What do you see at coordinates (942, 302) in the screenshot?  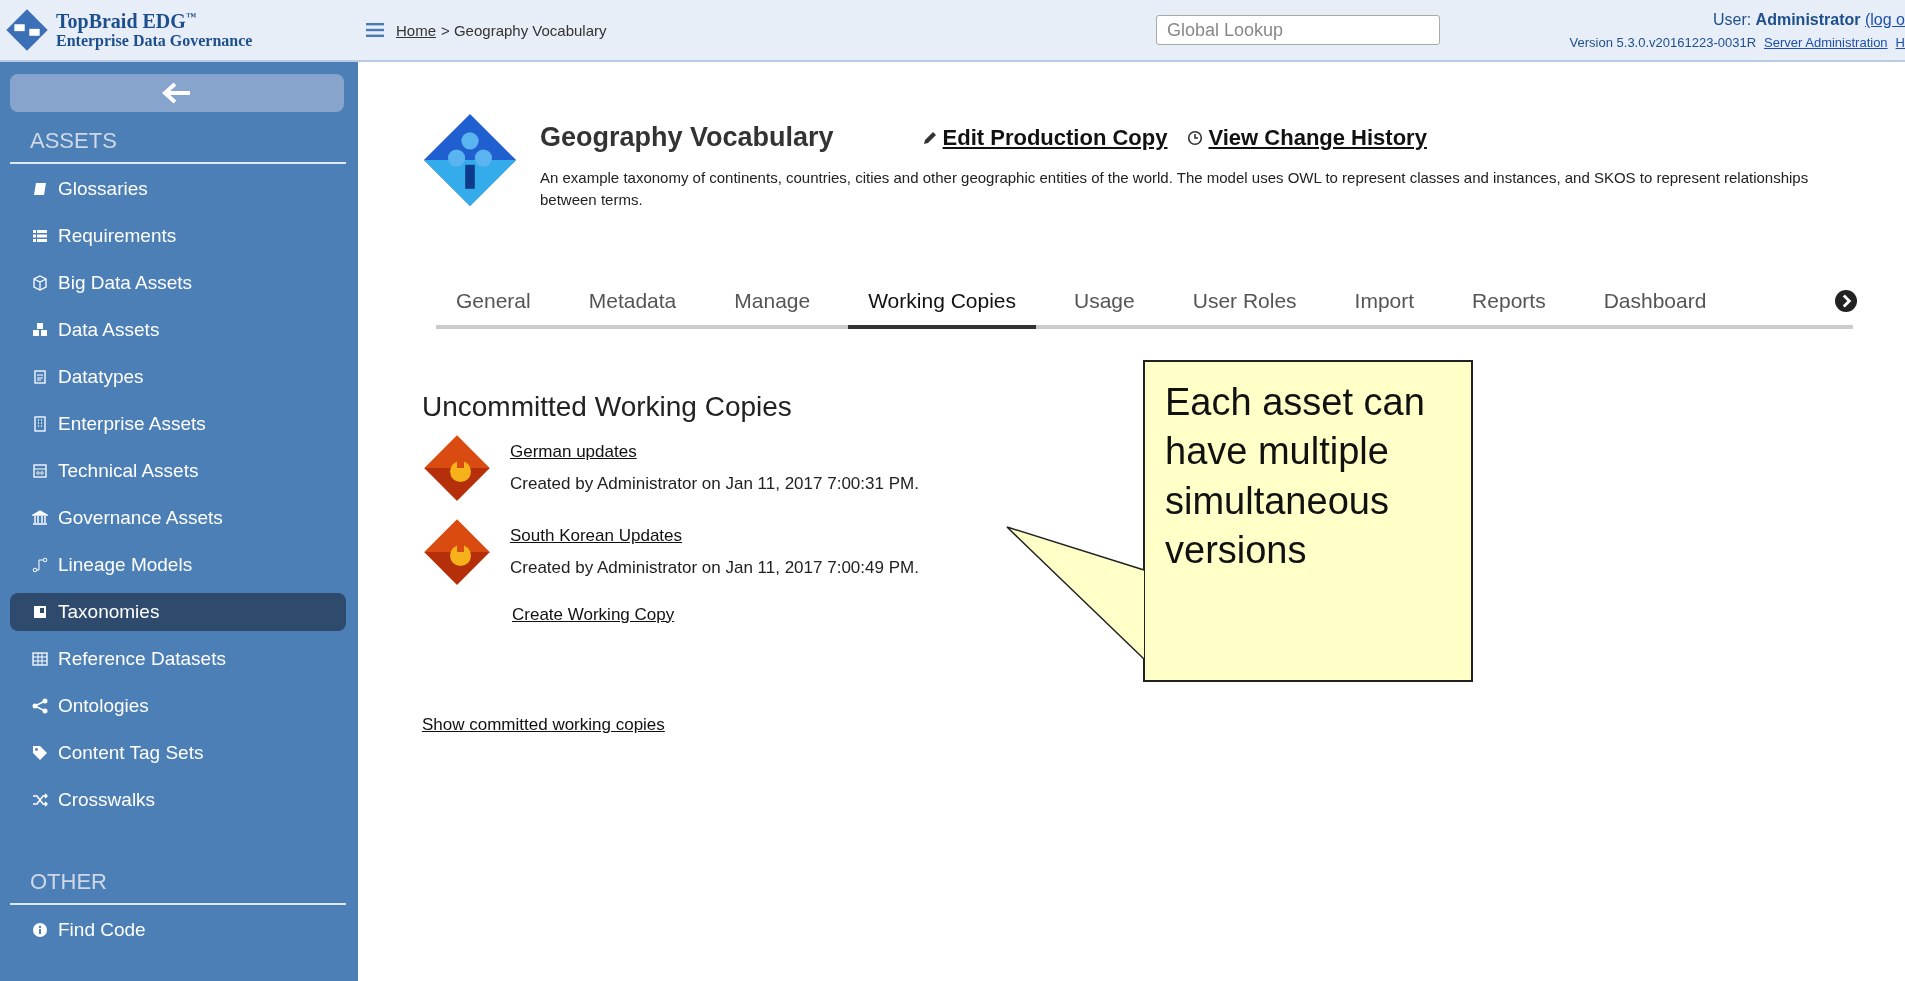 I see `tab: Working Copies` at bounding box center [942, 302].